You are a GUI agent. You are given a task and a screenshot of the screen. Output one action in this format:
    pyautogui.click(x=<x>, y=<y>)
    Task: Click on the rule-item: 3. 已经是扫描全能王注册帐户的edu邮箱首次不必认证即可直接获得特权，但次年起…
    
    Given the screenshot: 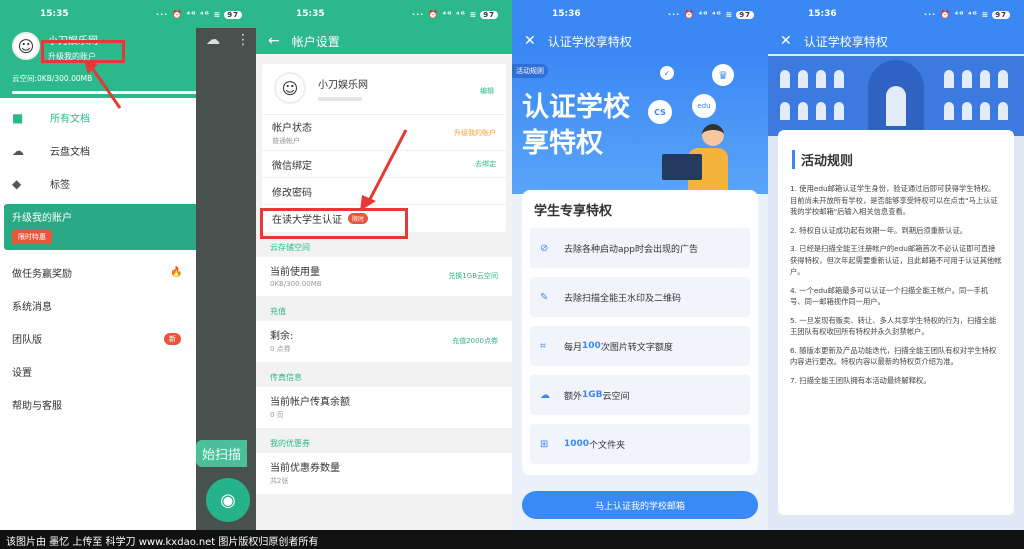 What is the action you would take?
    pyautogui.click(x=896, y=260)
    